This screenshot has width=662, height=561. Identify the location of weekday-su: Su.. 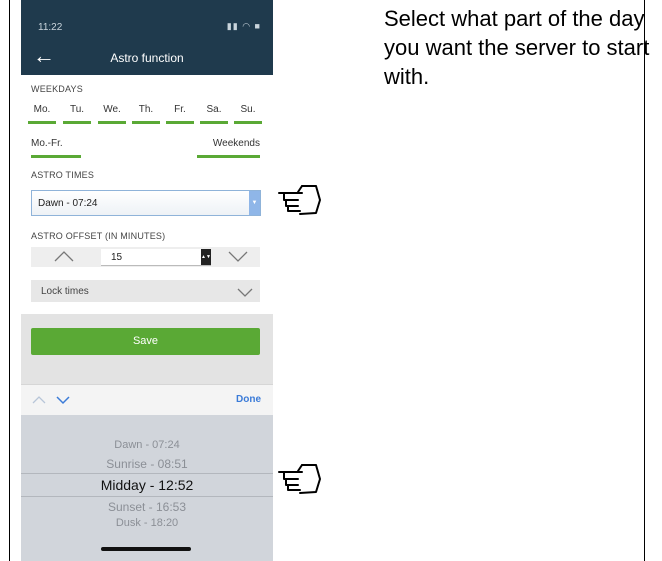
(248, 114).